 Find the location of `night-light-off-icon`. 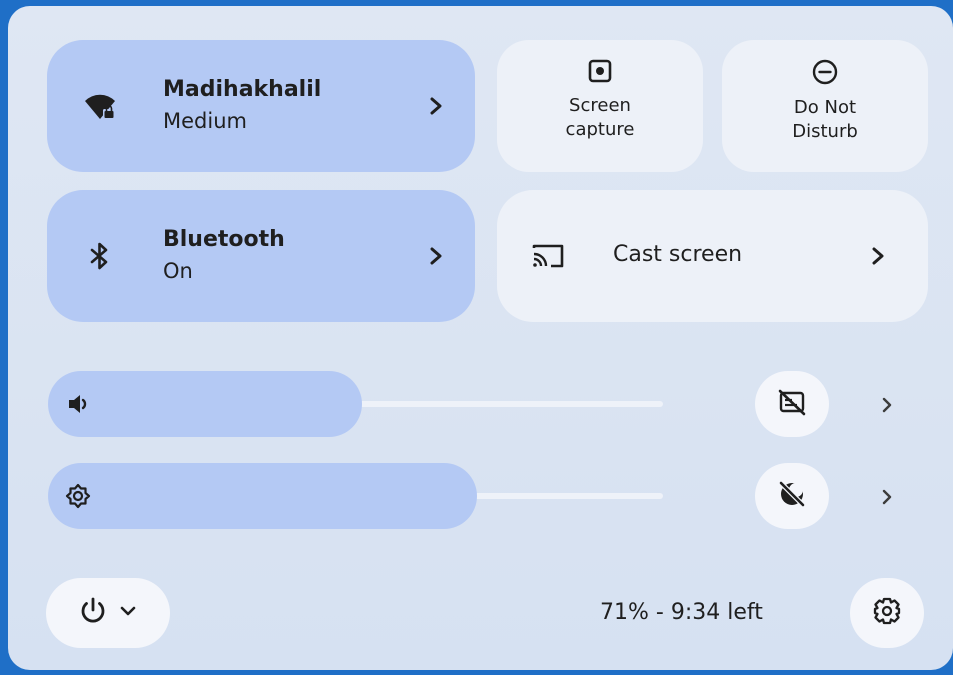

night-light-off-icon is located at coordinates (792, 496).